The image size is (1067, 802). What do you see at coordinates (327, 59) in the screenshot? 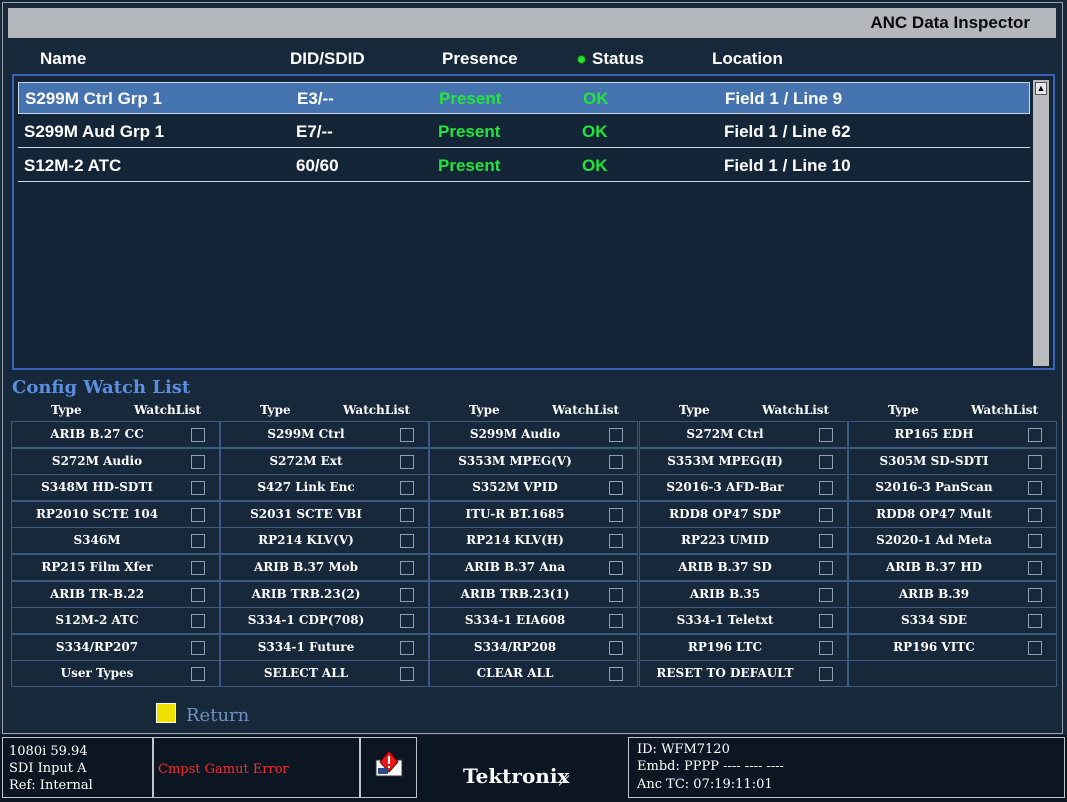
I see `column-header-did: DID/SDID` at bounding box center [327, 59].